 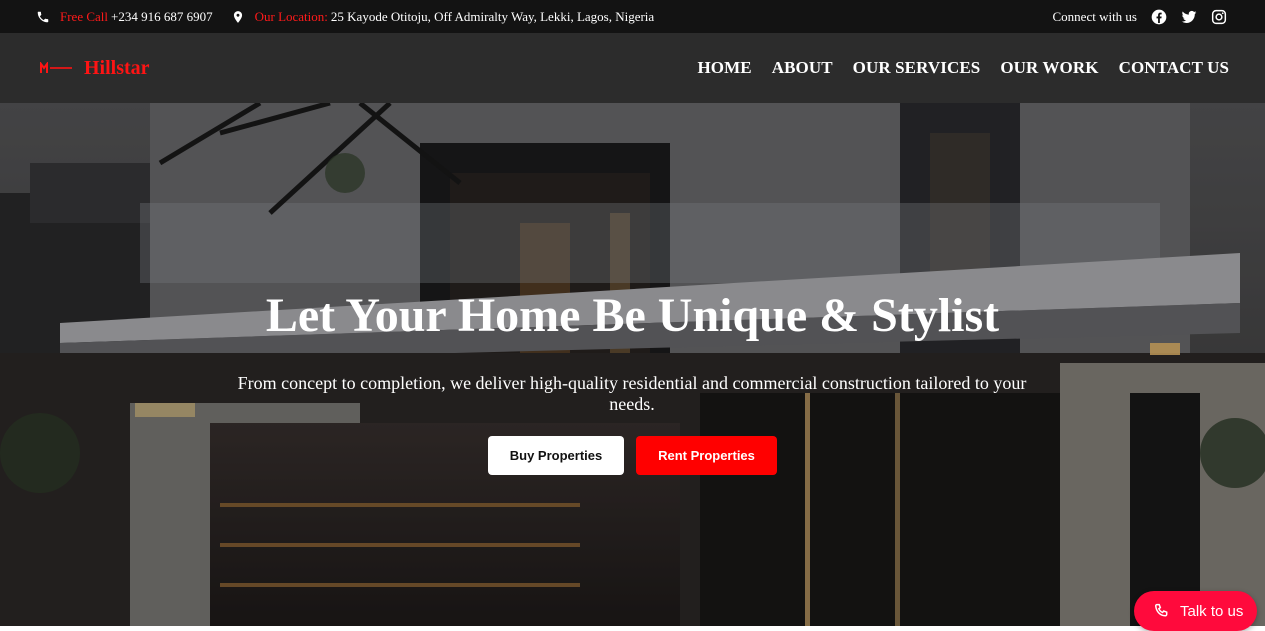 What do you see at coordinates (1049, 68) in the screenshot?
I see `nav-our-work: OUR WORK` at bounding box center [1049, 68].